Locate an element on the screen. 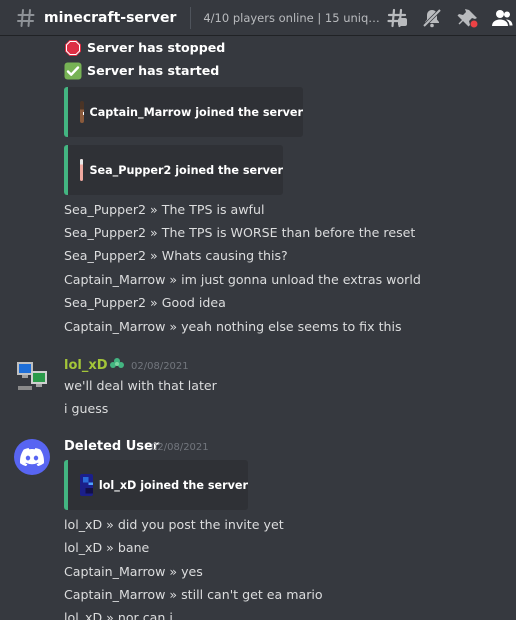 Image resolution: width=516 pixels, height=620 pixels. join-embed: Sea_Pupper2 joined the server is located at coordinates (173, 170).